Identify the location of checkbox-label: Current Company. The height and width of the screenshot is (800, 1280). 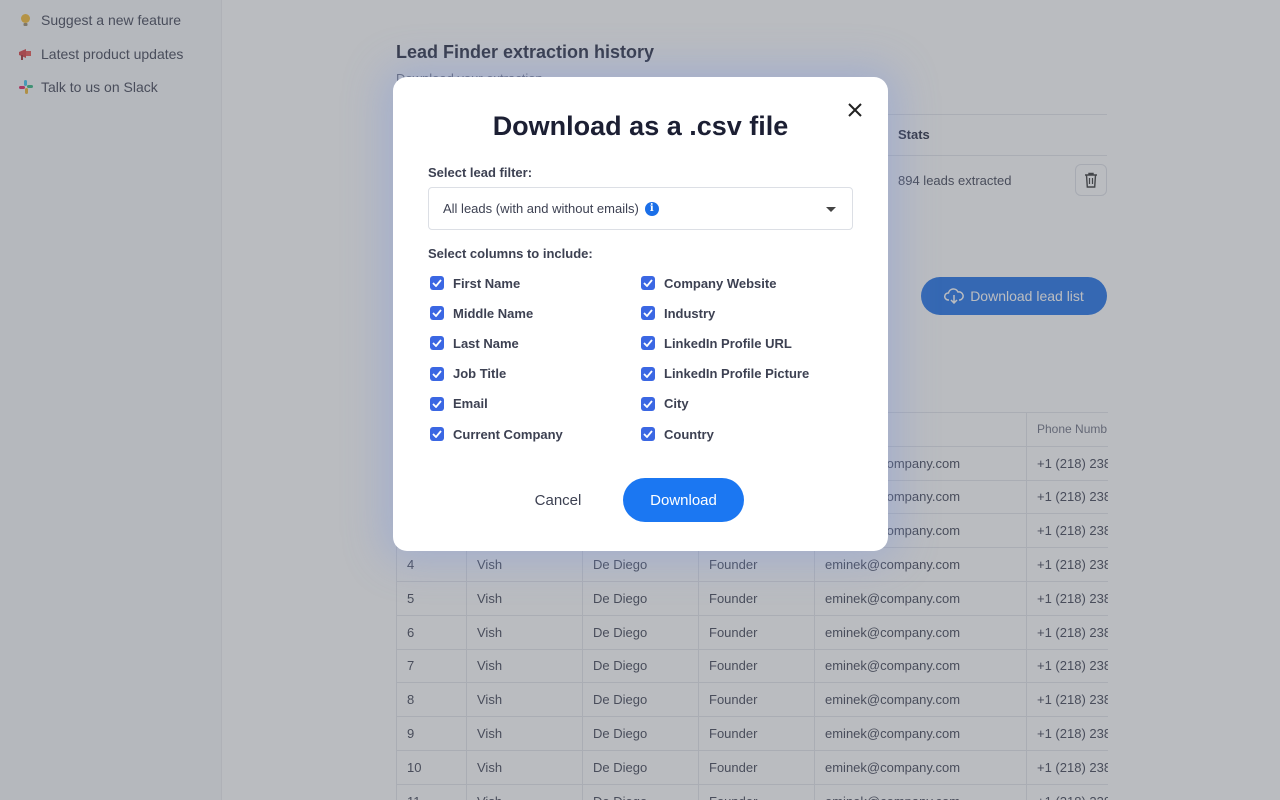
(508, 434).